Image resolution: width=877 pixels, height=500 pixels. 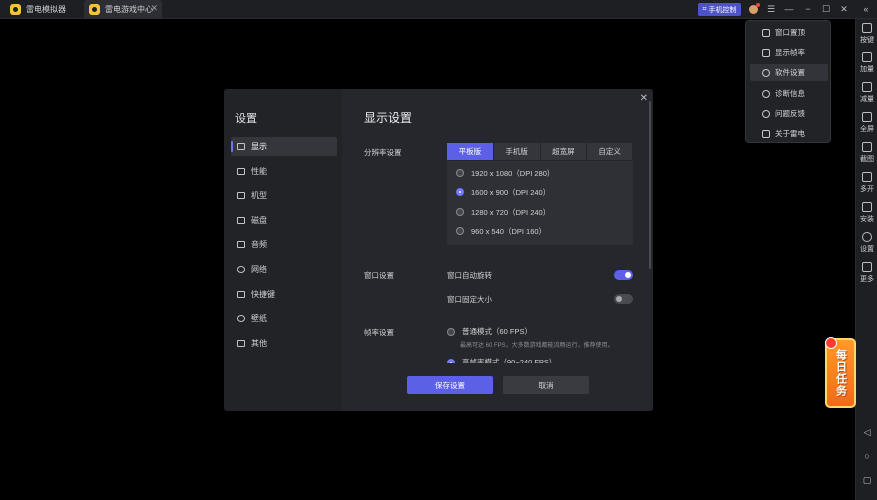 I want to click on recent-apps-icon: ▢, so click(x=867, y=480).